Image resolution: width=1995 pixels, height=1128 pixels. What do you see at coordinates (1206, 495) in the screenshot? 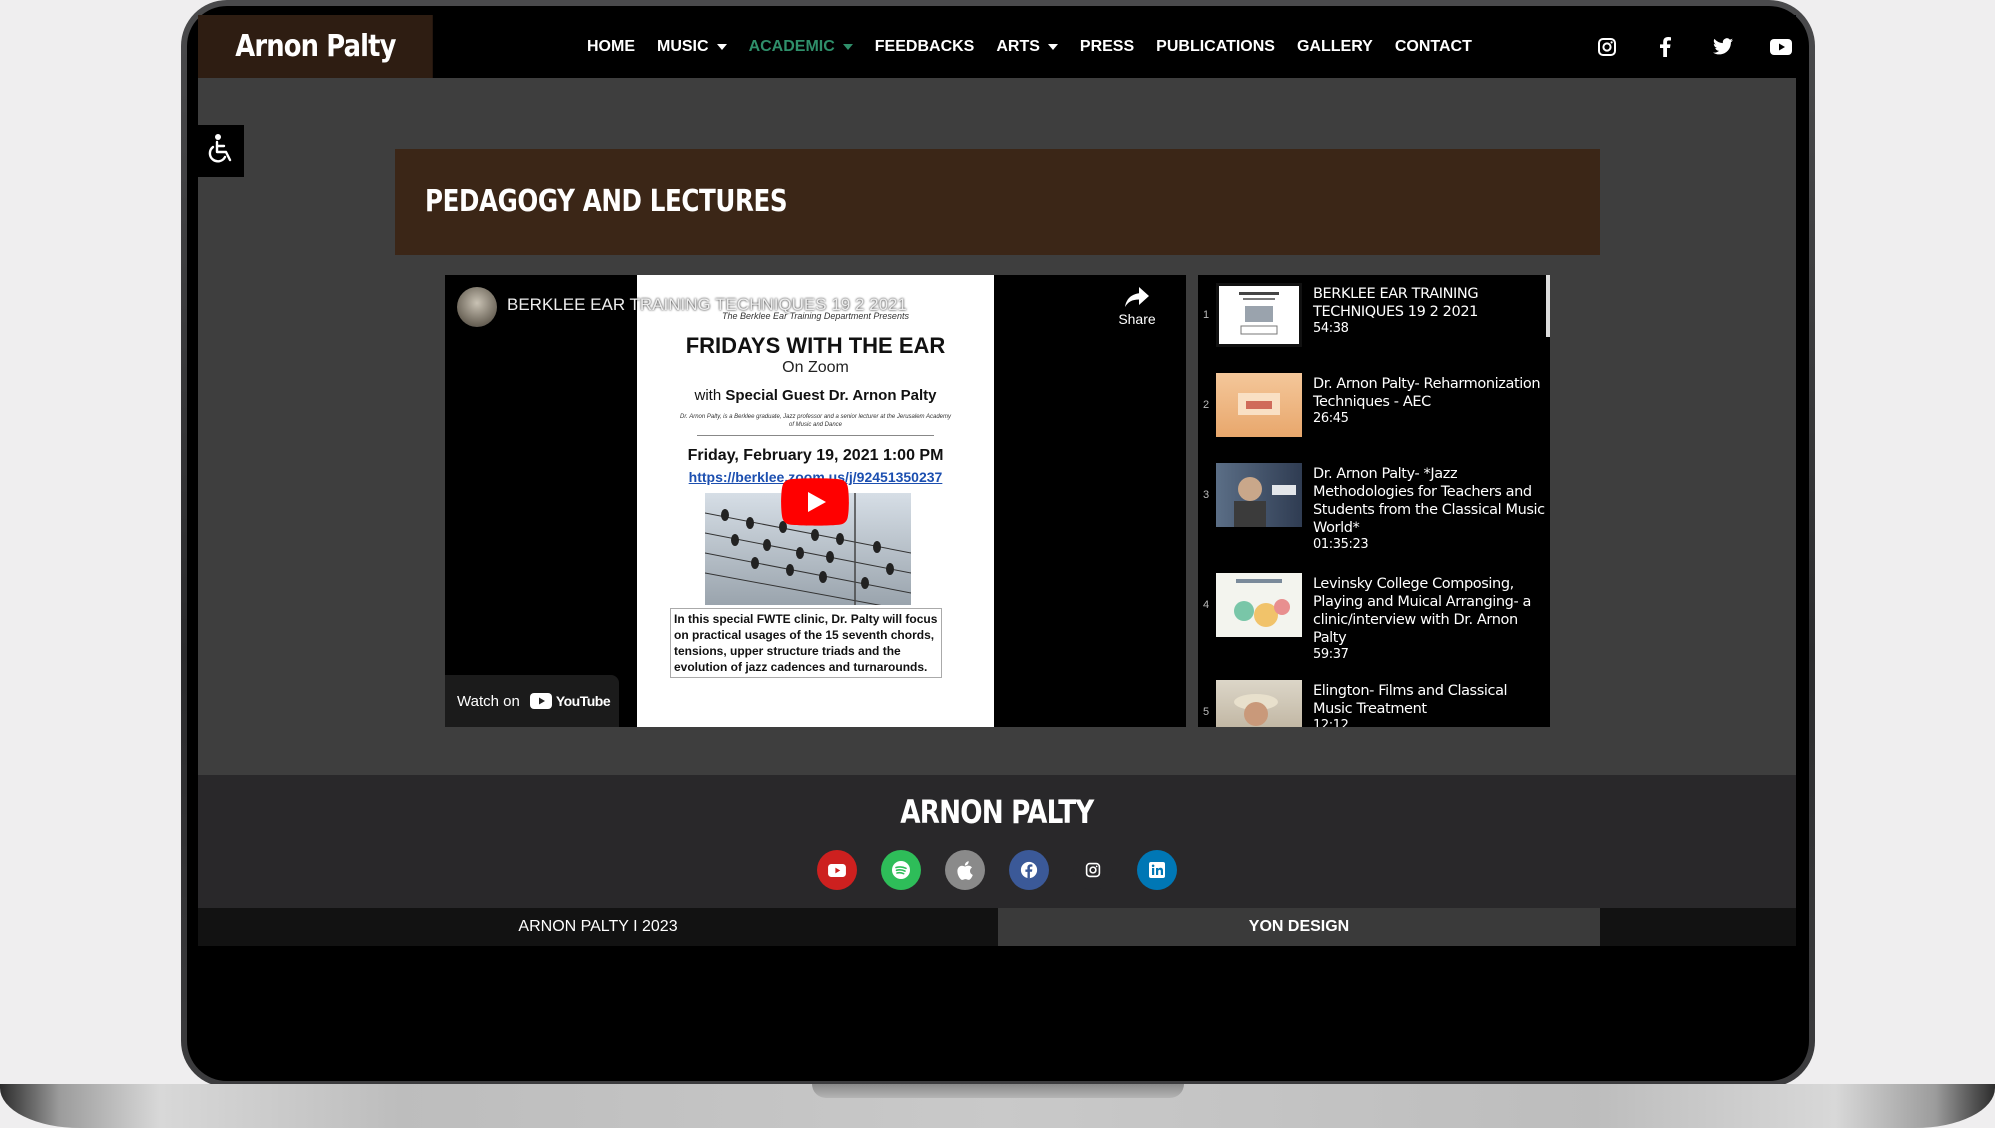
I see `playlist-item-number: 3` at bounding box center [1206, 495].